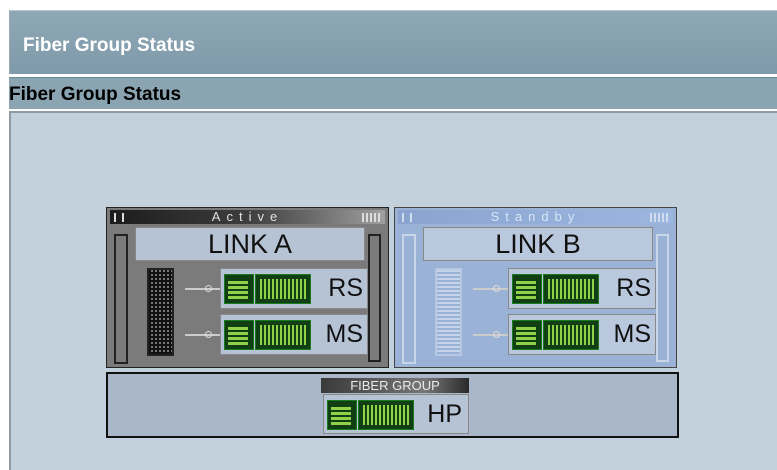  What do you see at coordinates (393, 93) in the screenshot?
I see `section-header: Fiber Group Status` at bounding box center [393, 93].